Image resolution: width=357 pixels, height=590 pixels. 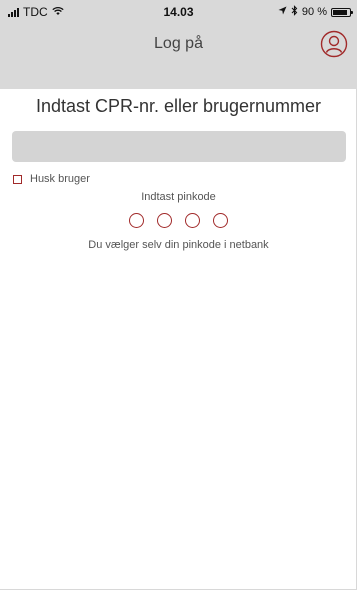 I want to click on location-icon, so click(x=282, y=12).